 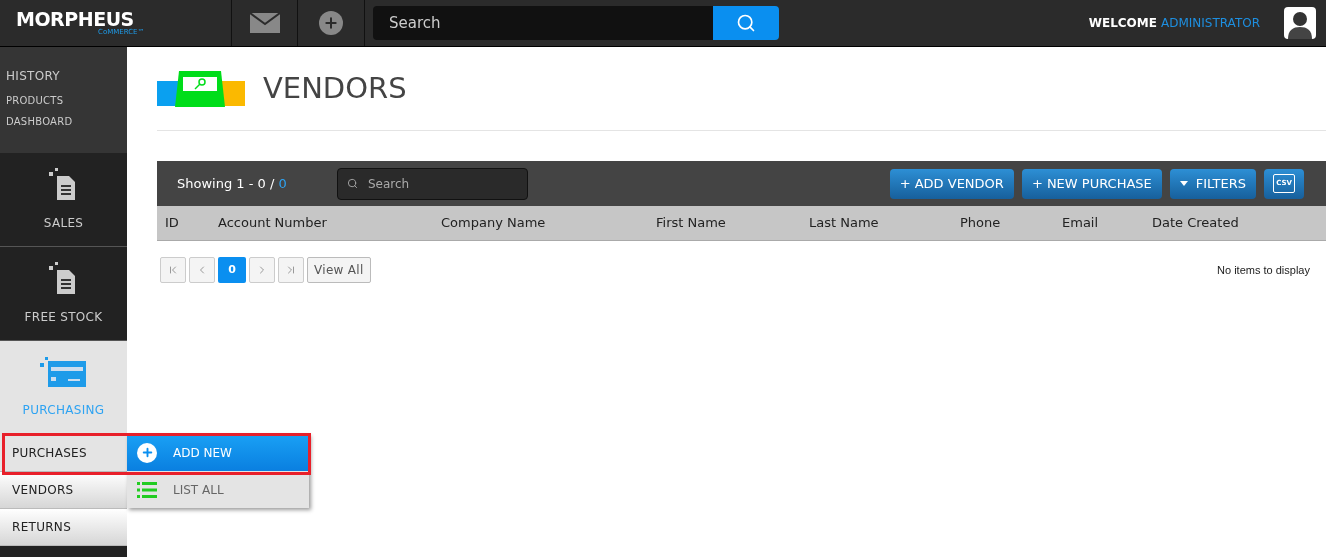 I want to click on sidebar-link: PRODUCTS, so click(x=63, y=100).